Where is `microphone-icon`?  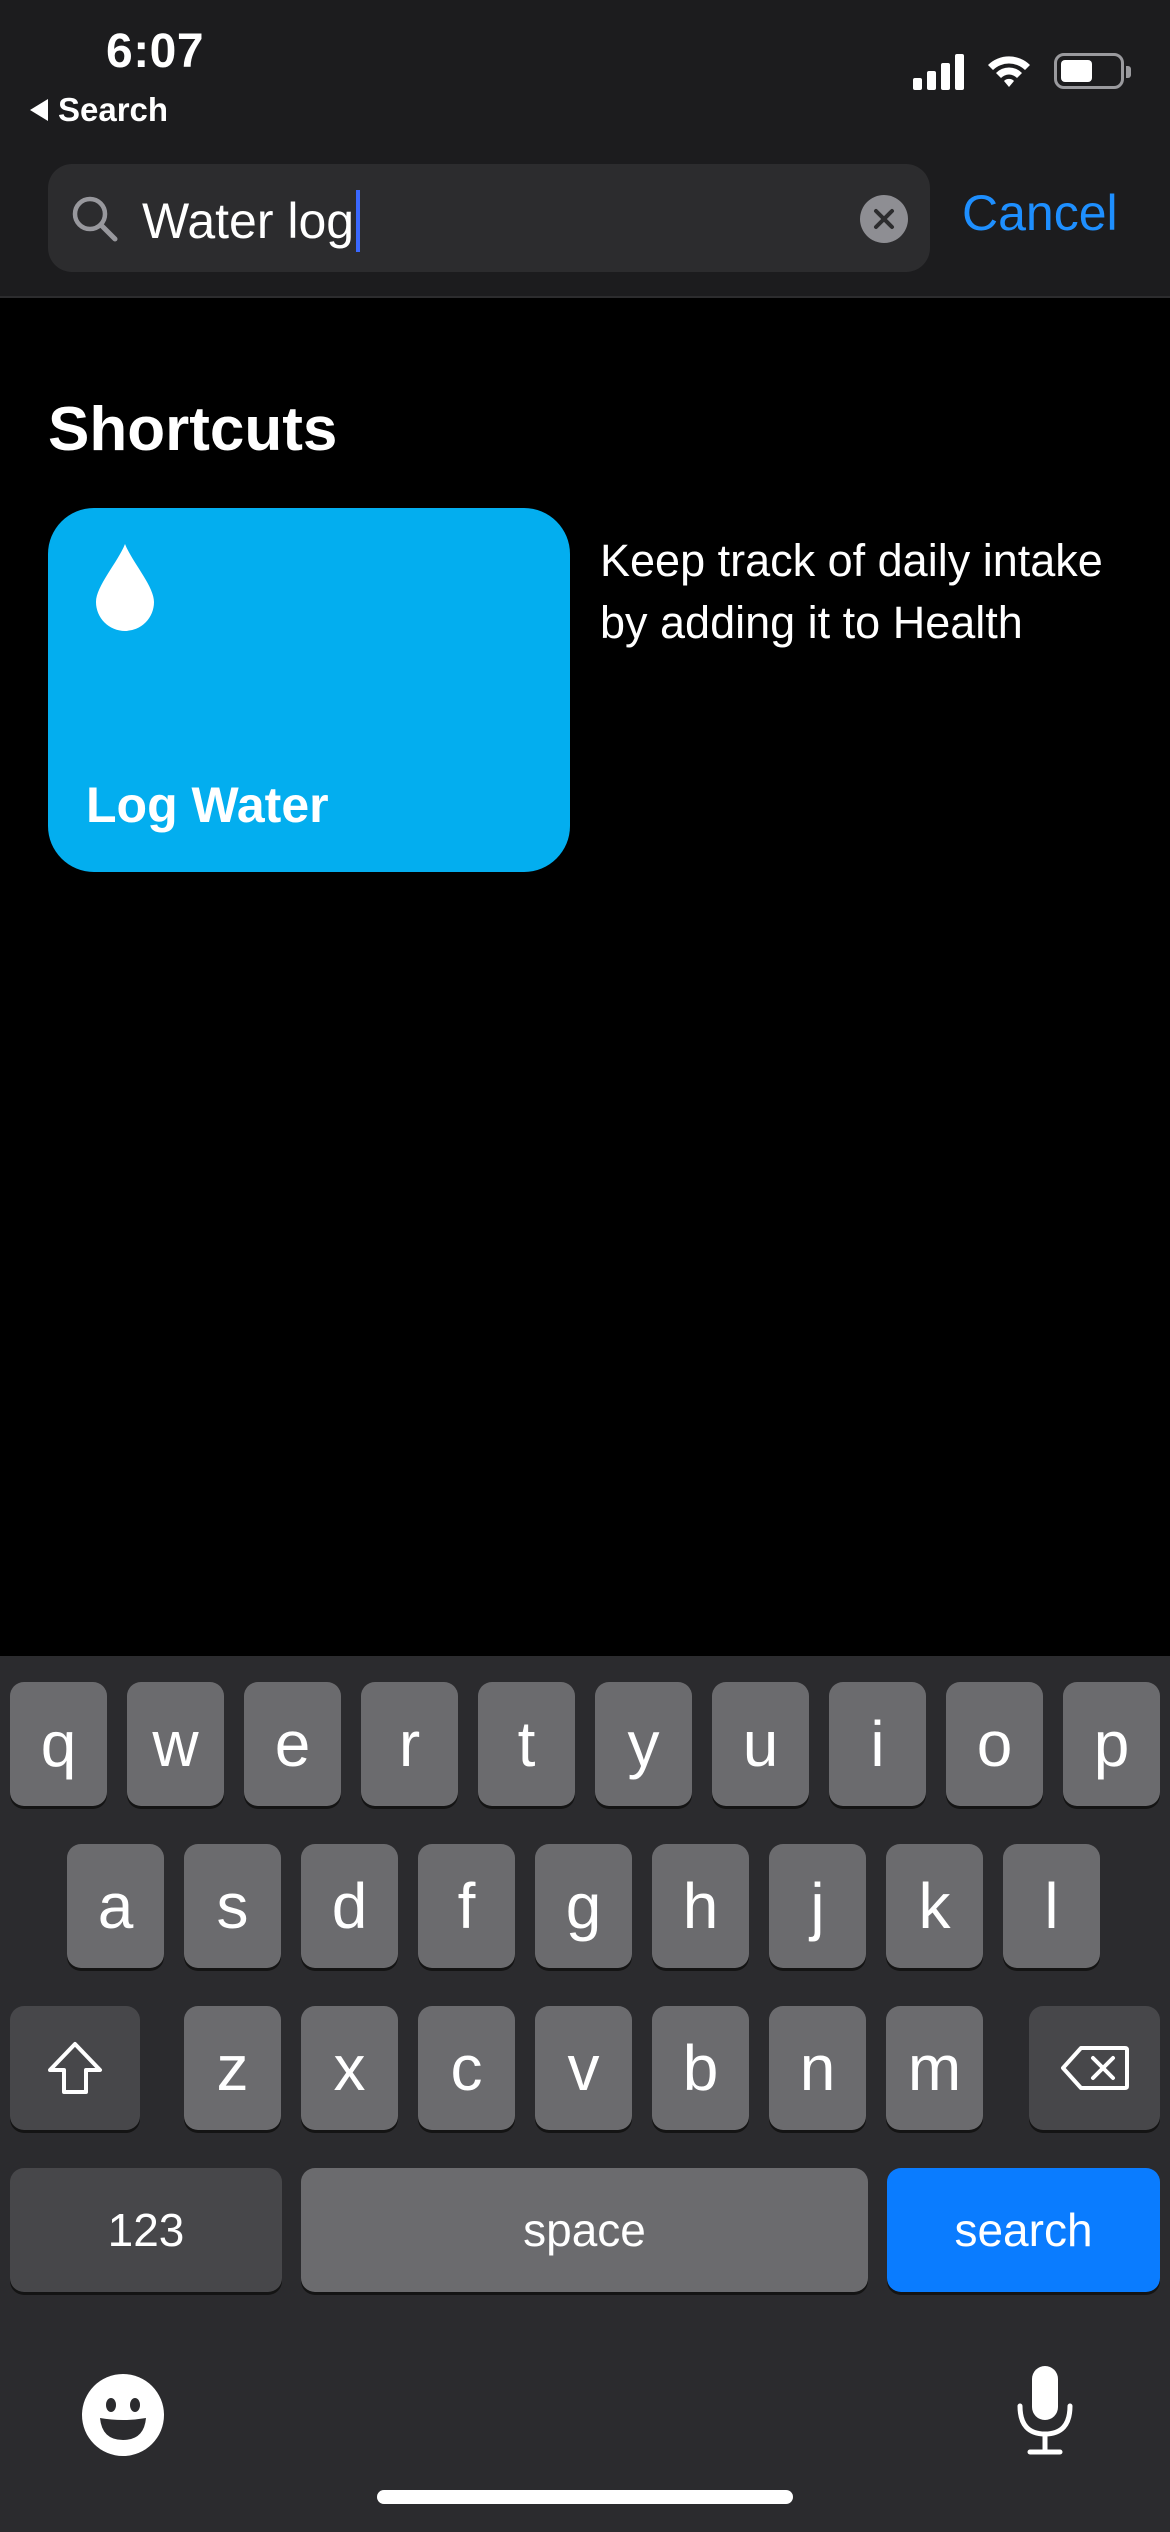 microphone-icon is located at coordinates (1045, 2410).